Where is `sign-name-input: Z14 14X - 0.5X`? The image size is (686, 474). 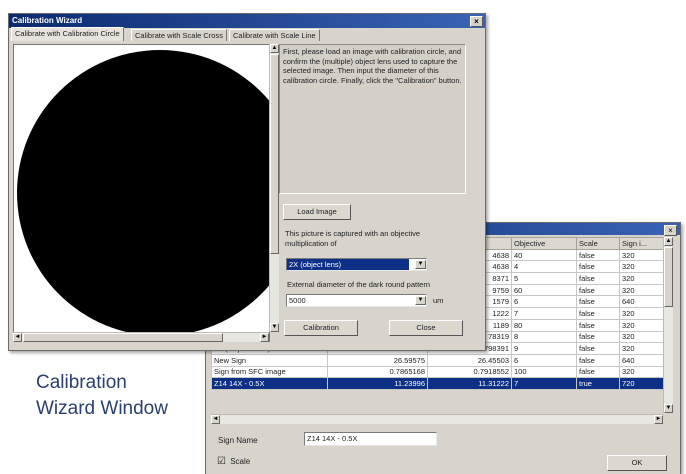 sign-name-input: Z14 14X - 0.5X is located at coordinates (370, 439).